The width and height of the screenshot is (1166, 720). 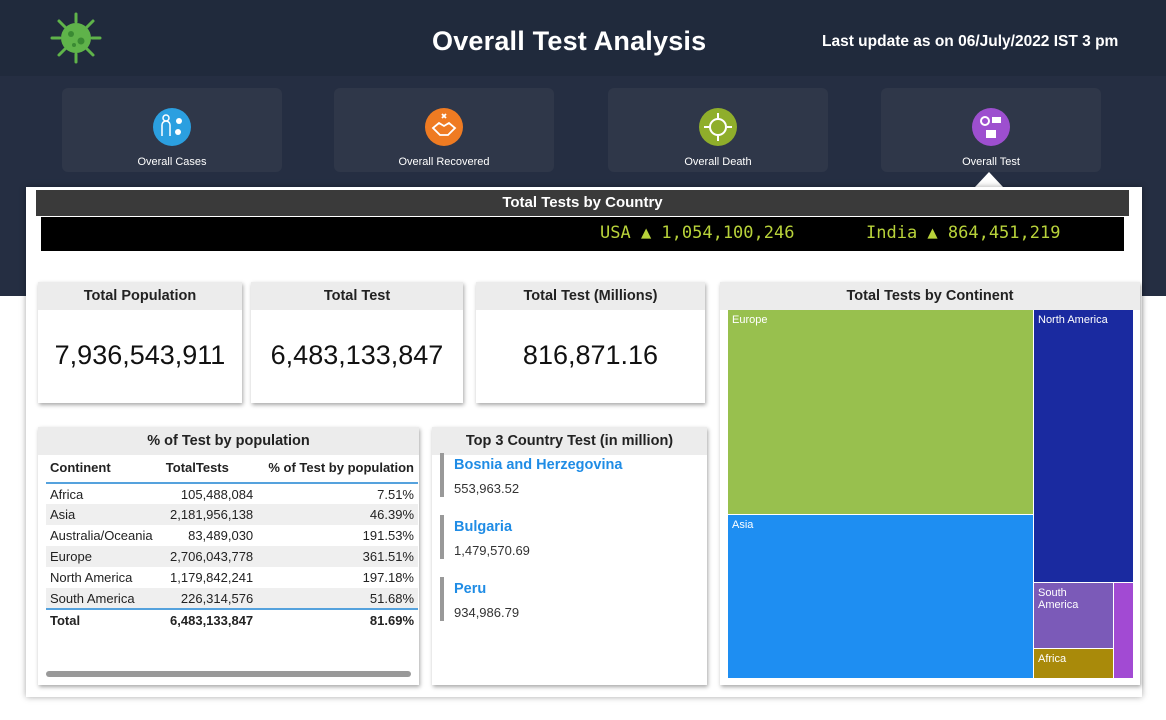 I want to click on ticker-item: India ▲ 864,451,219, so click(x=963, y=233).